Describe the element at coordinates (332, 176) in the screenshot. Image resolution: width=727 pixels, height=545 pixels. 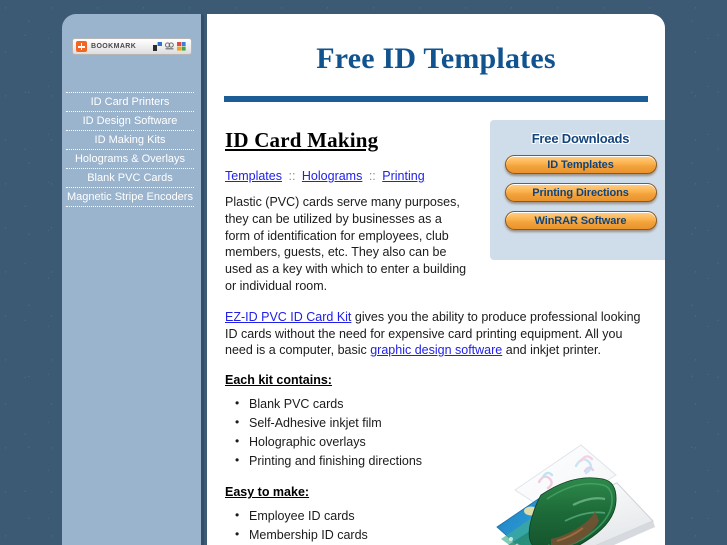
I see `link-holograms: Holograms` at that location.